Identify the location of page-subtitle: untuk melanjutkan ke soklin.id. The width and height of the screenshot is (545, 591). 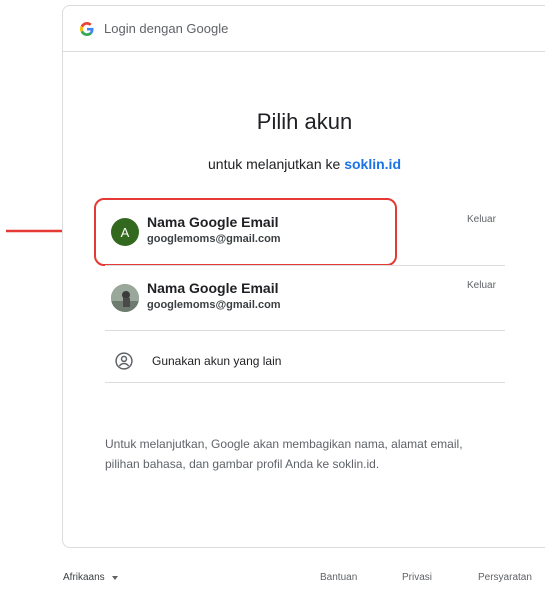
(304, 164).